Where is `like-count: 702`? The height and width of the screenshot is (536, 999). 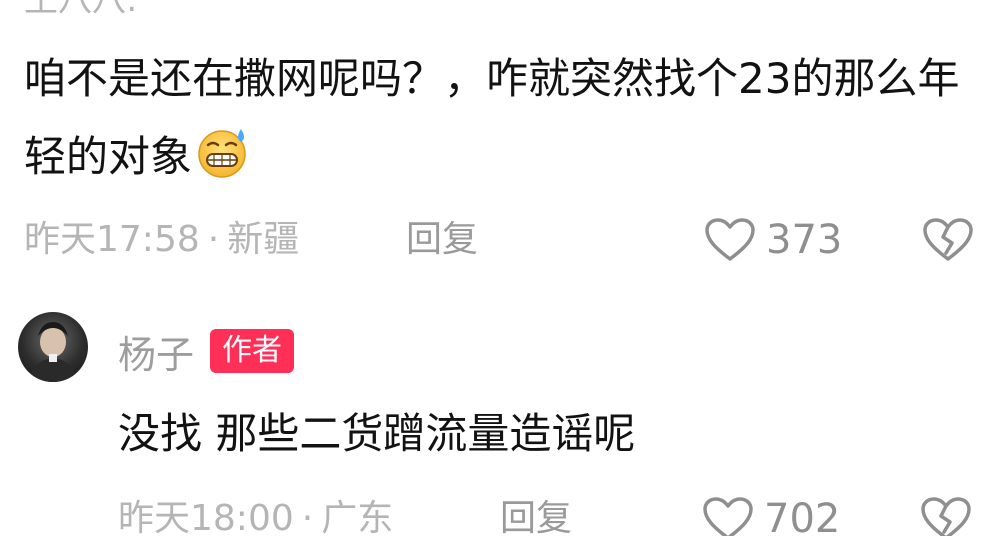
like-count: 702 is located at coordinates (802, 516).